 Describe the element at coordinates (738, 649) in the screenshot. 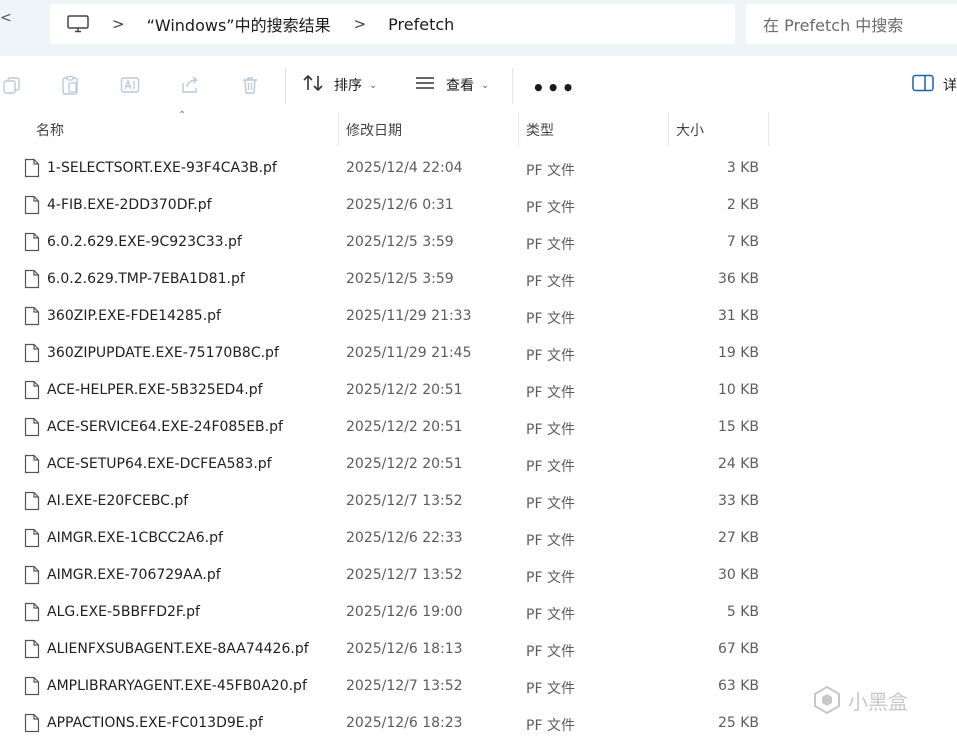

I see `file-size: 67 KB` at that location.